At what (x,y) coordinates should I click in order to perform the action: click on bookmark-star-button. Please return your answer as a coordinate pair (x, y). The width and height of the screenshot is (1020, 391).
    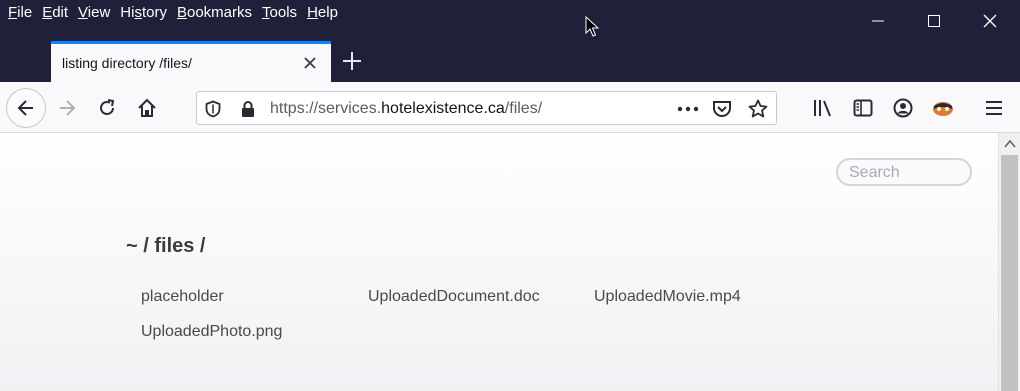
    Looking at the image, I should click on (758, 109).